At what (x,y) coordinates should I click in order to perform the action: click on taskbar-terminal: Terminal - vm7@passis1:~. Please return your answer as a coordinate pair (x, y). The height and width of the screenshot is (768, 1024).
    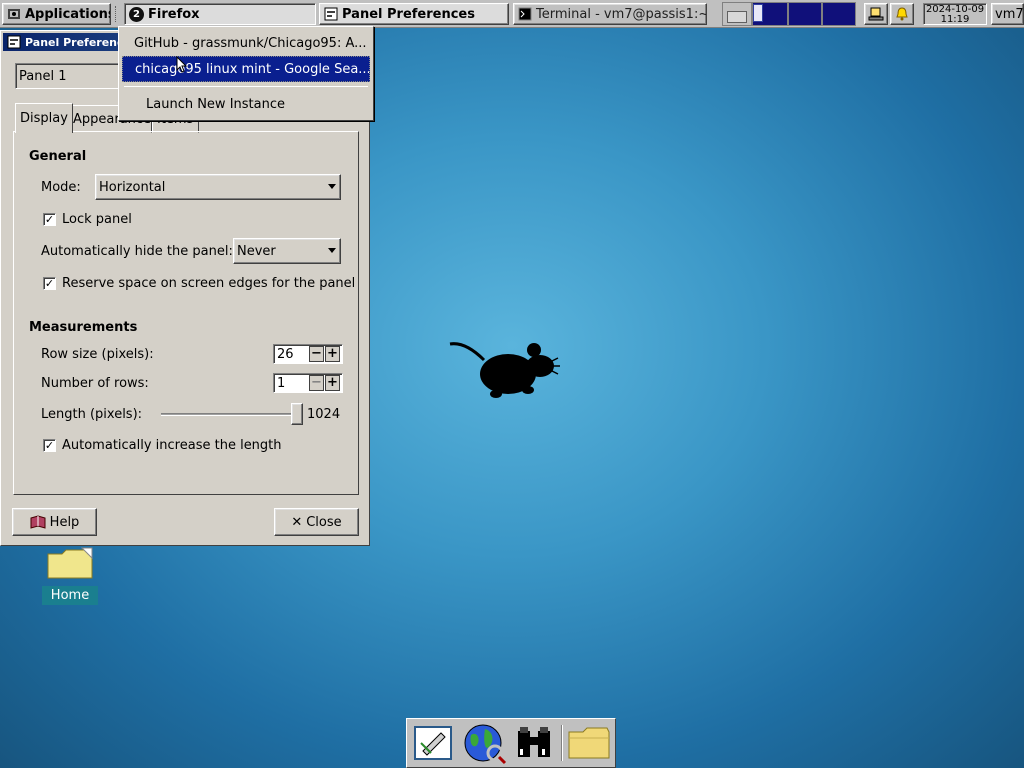
    Looking at the image, I should click on (610, 14).